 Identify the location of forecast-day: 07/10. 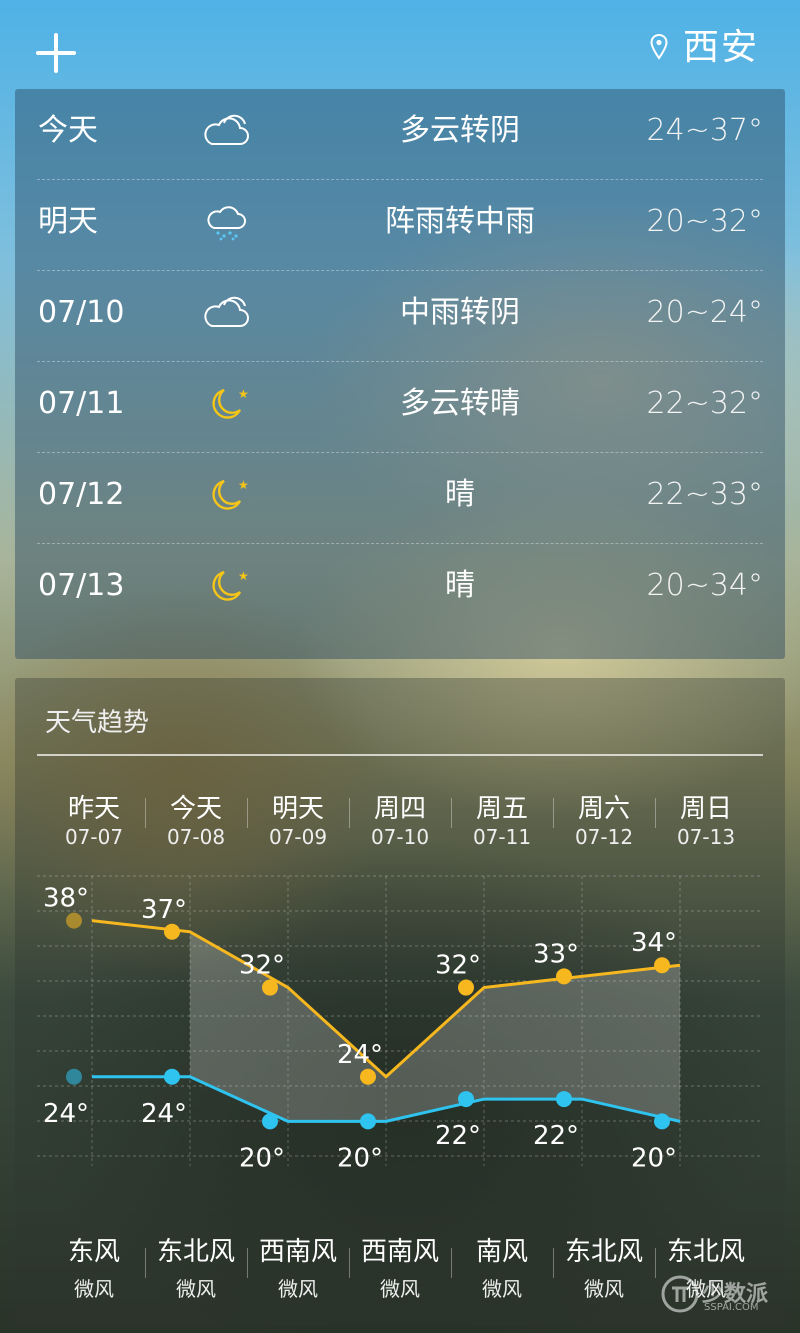
(81, 312).